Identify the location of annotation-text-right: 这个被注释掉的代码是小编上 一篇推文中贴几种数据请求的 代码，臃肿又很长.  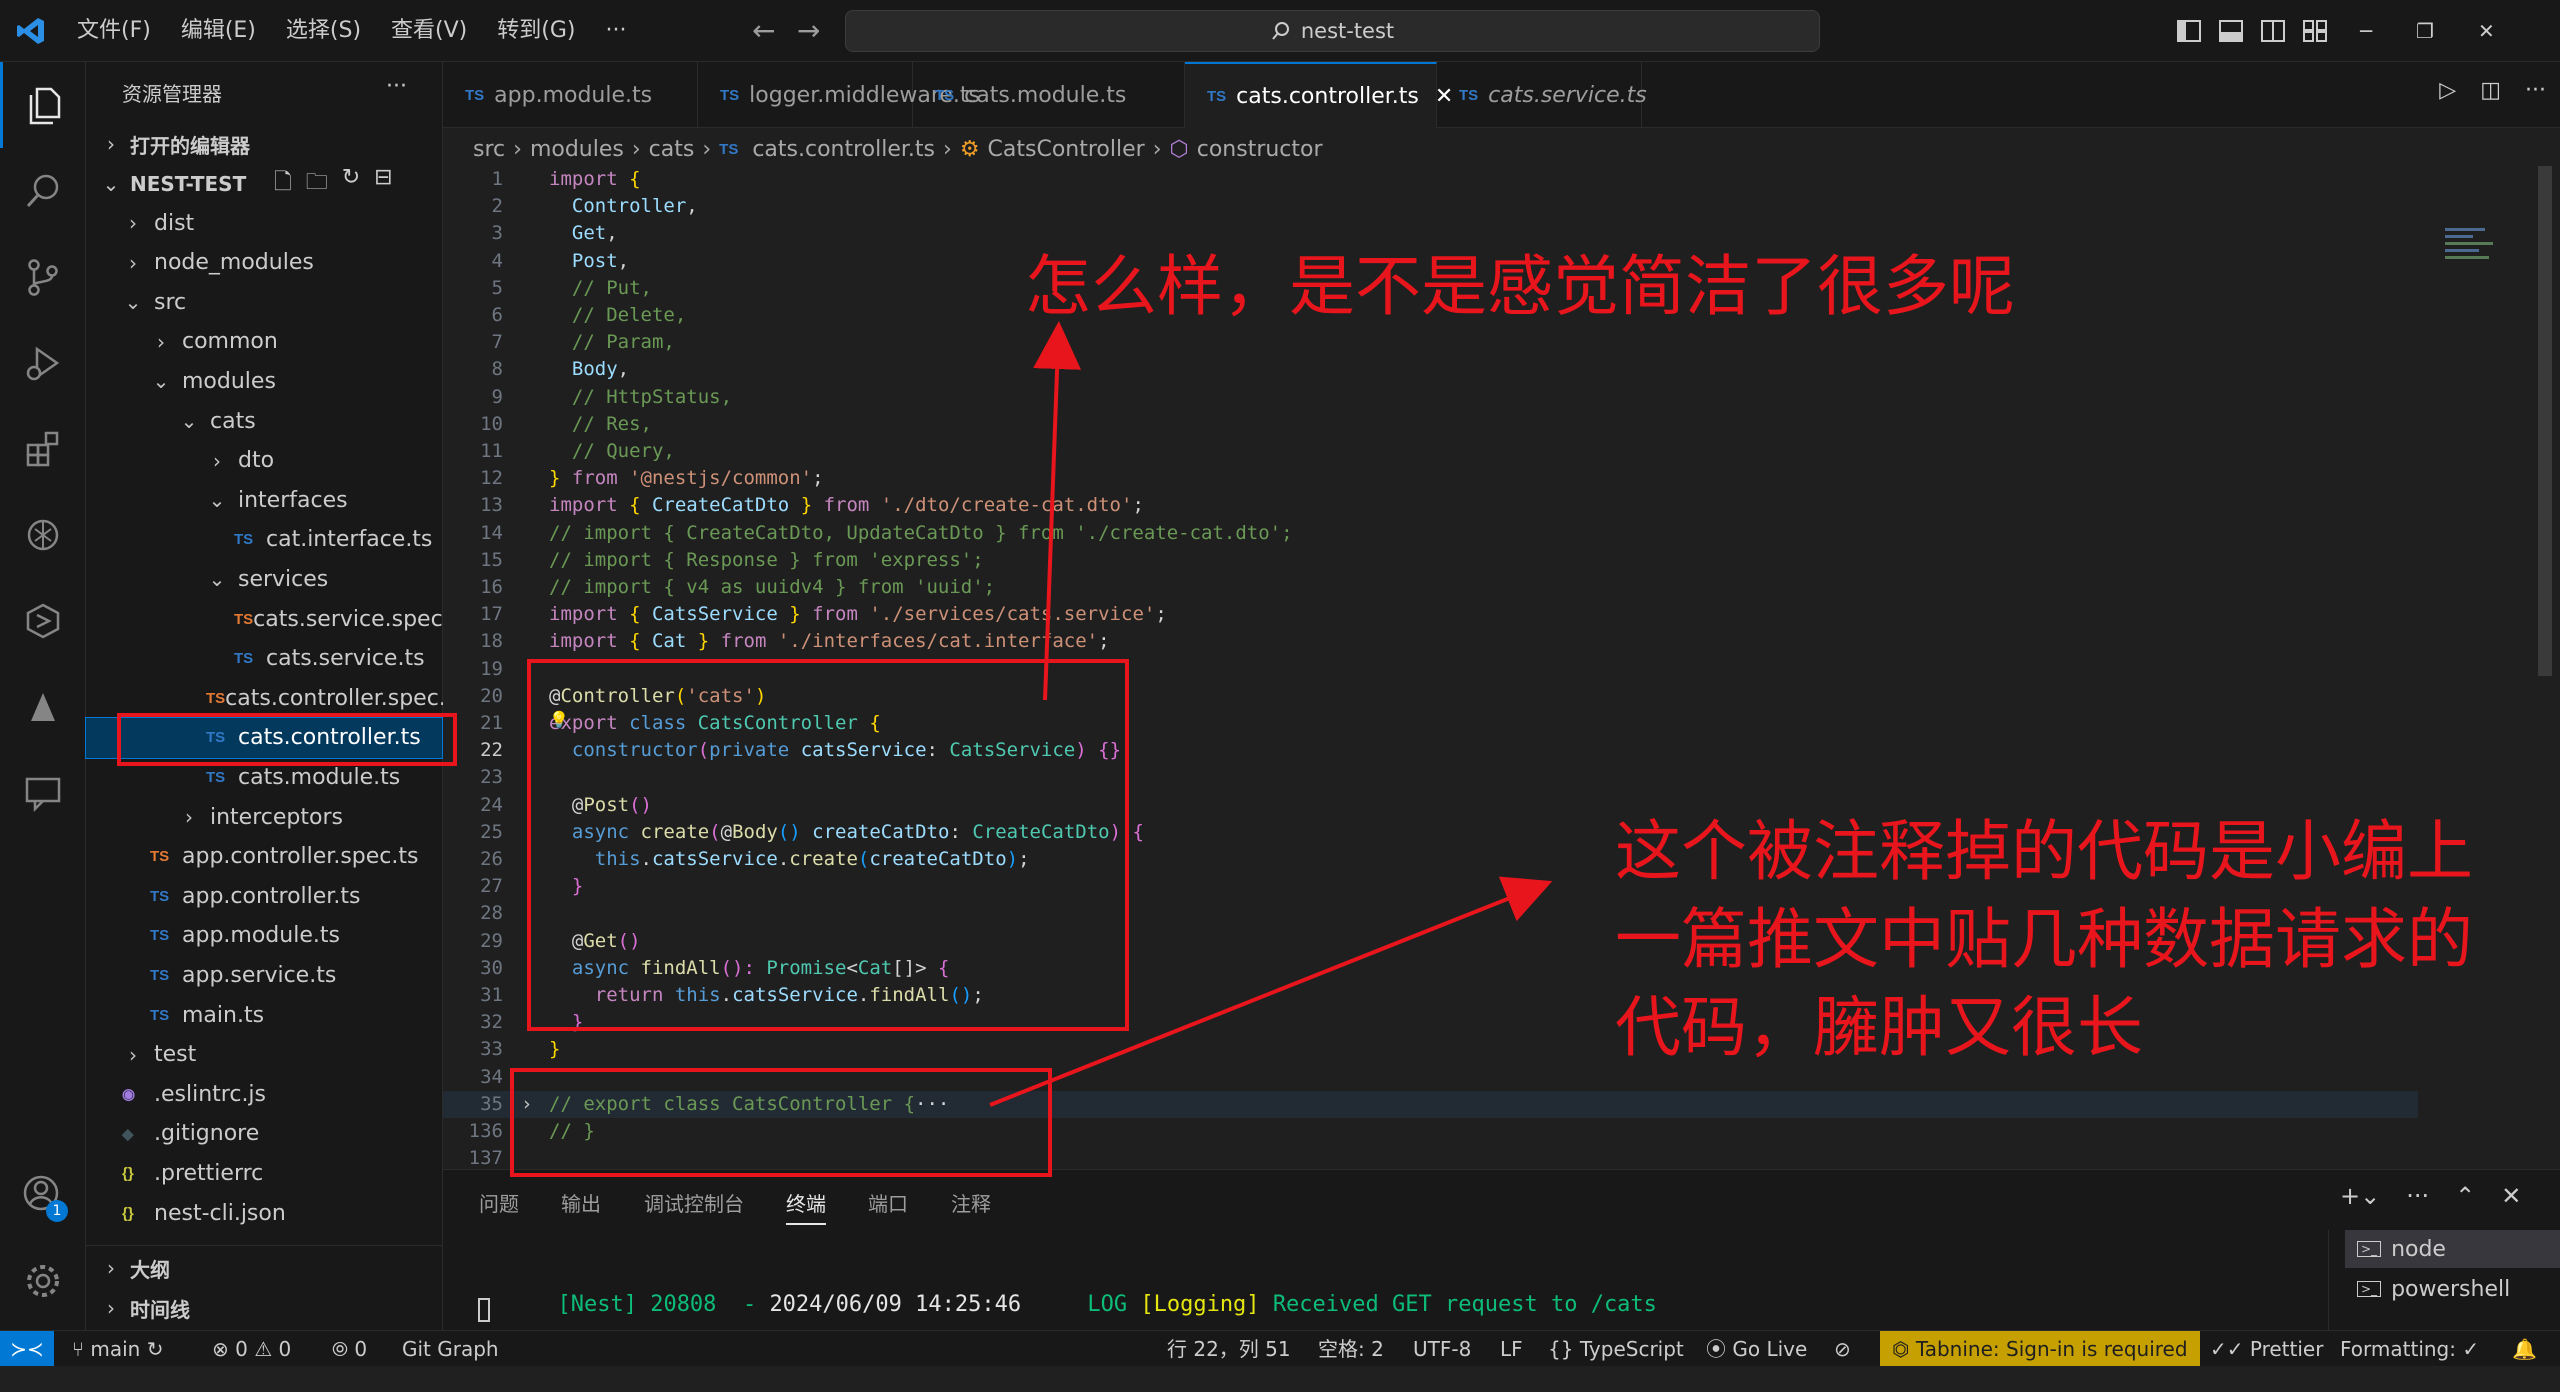
(2044, 940).